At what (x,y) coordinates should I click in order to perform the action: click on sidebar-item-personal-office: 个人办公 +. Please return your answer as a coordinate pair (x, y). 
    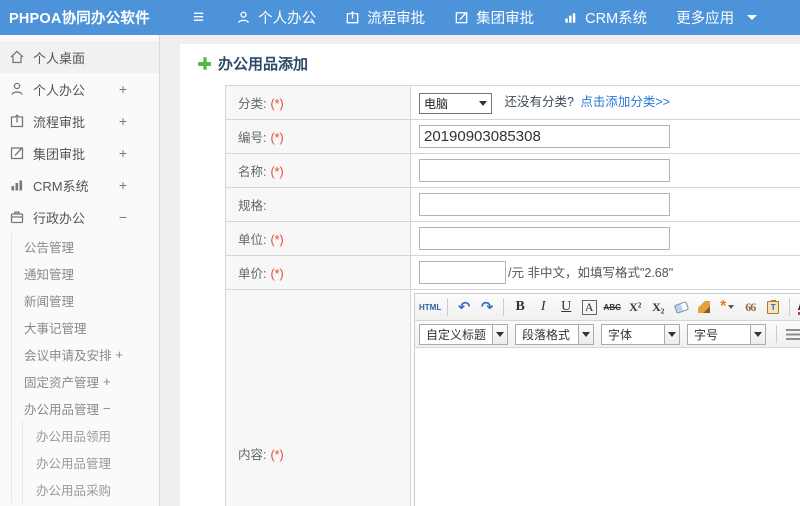
    Looking at the image, I should click on (79, 89).